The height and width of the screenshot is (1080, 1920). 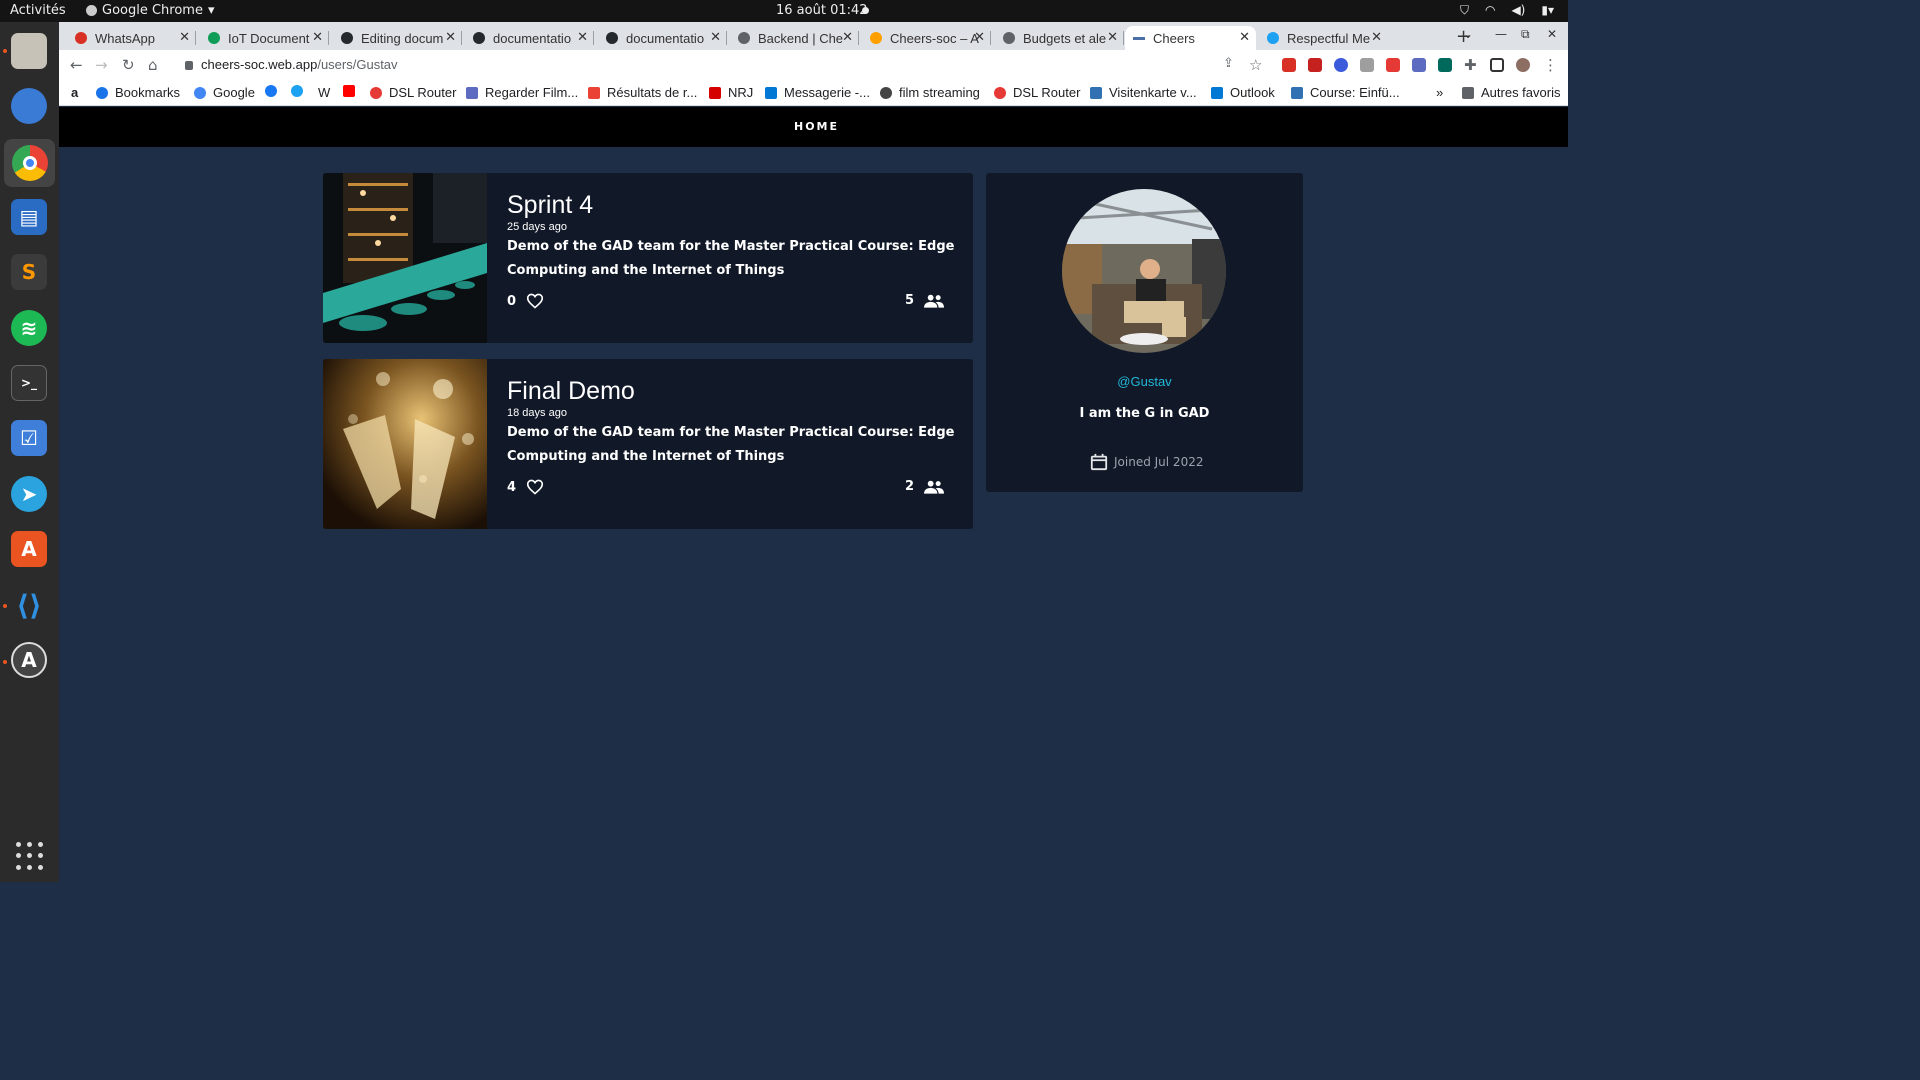 I want to click on extension-screen-icon, so click(x=1419, y=65).